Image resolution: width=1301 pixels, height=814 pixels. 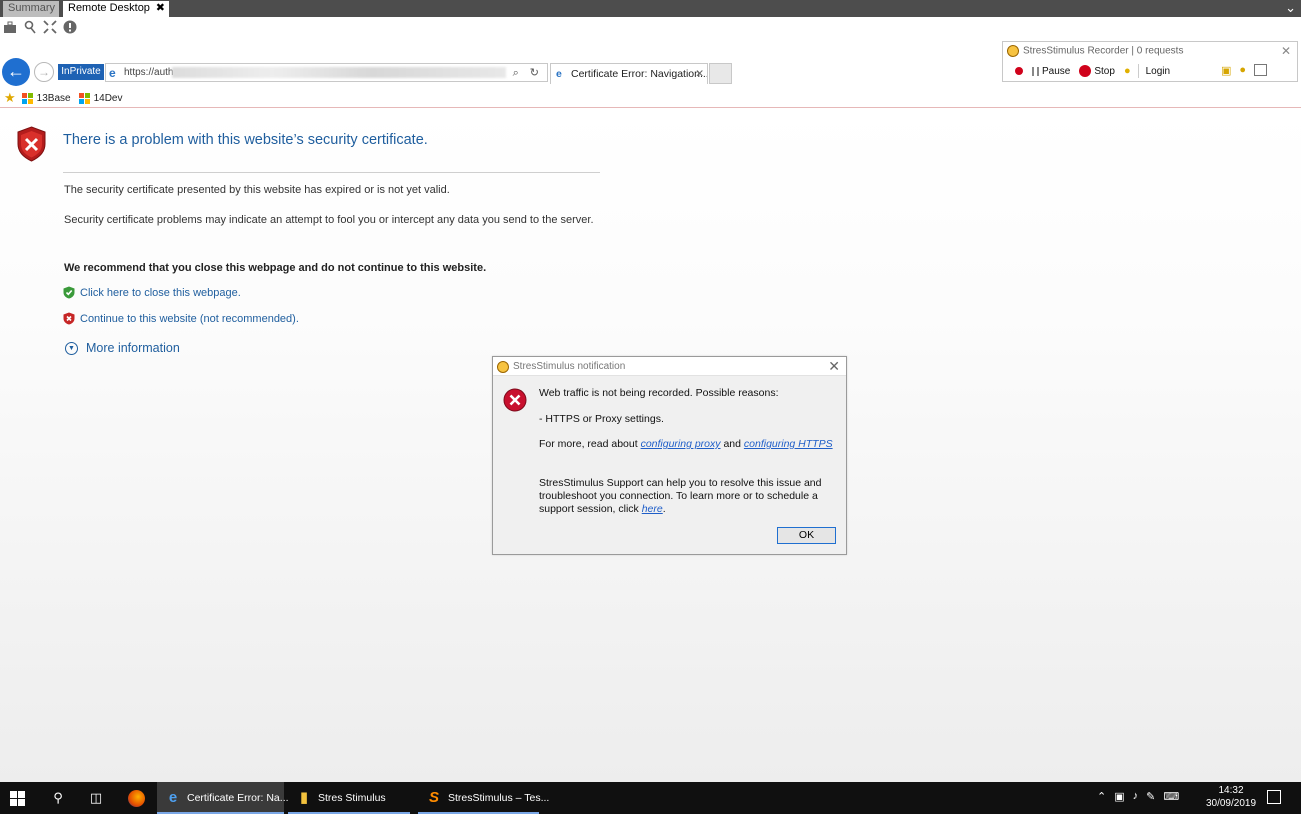 What do you see at coordinates (664, 509) in the screenshot?
I see `dialog-text: .` at bounding box center [664, 509].